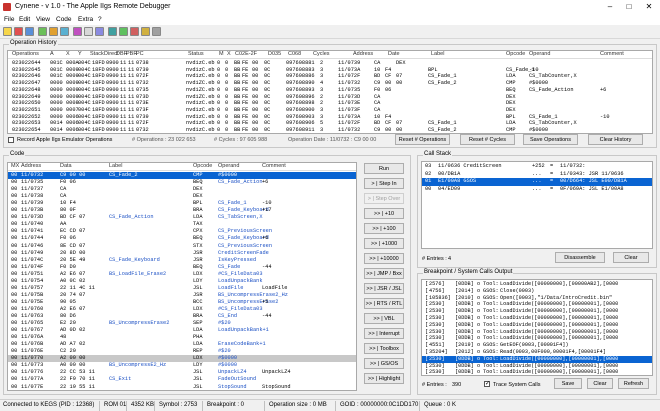  Describe the element at coordinates (384, 333) in the screenshot. I see `code-btn-11: >> | Interrupt` at that location.